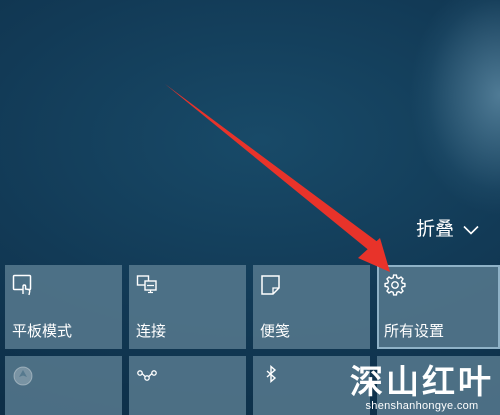 This screenshot has height=415, width=500. Describe the element at coordinates (151, 331) in the screenshot. I see `tile-label: 连接` at that location.